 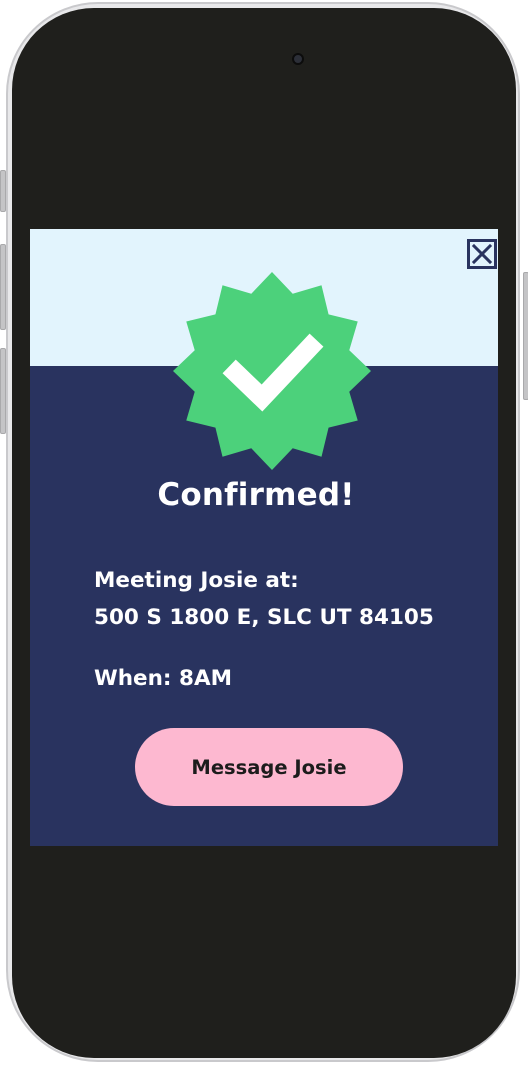 I want to click on address-line: 500 S 1800 E, SLC UT 84105, so click(x=264, y=617).